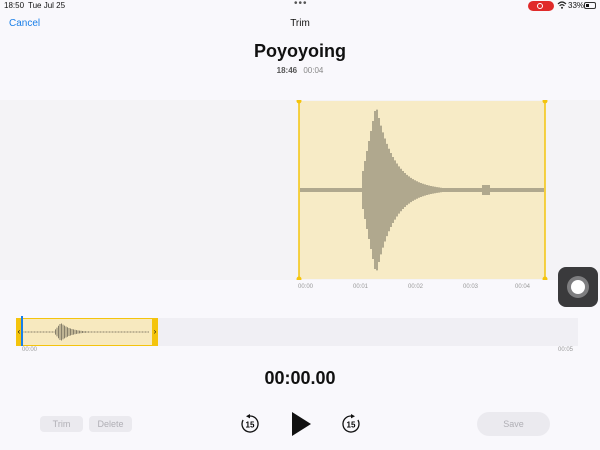  I want to click on overview-selection: ‹ ›, so click(87, 332).